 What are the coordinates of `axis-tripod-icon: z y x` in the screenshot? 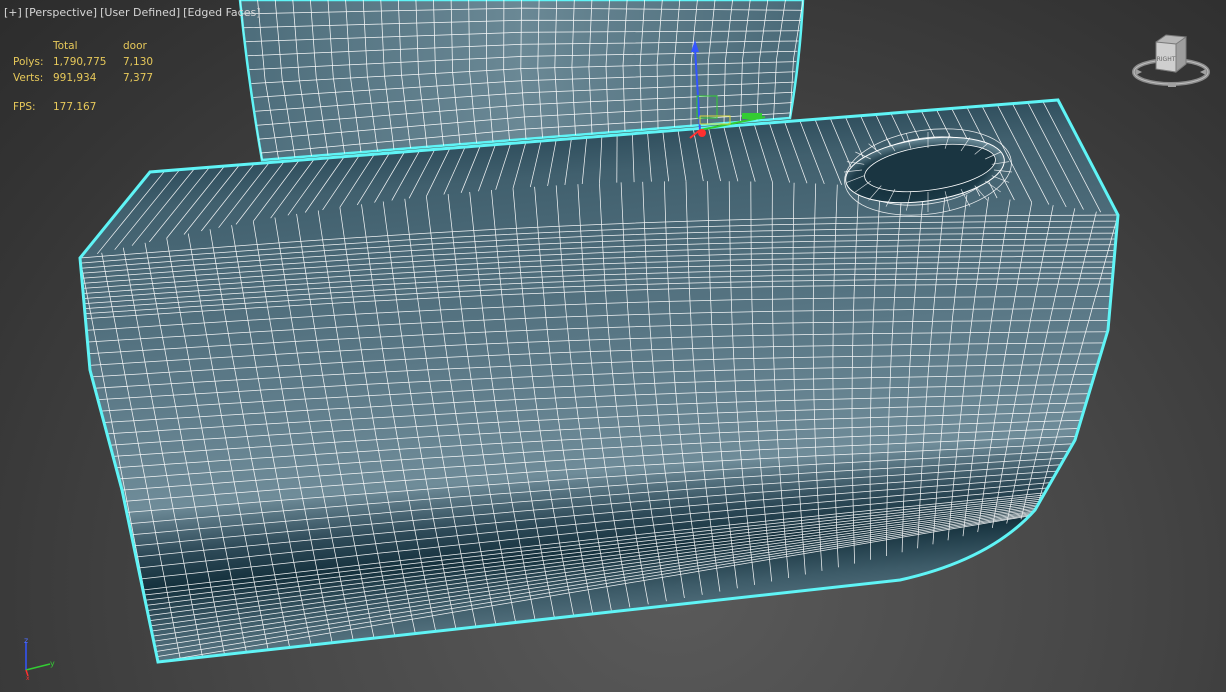 It's located at (39, 659).